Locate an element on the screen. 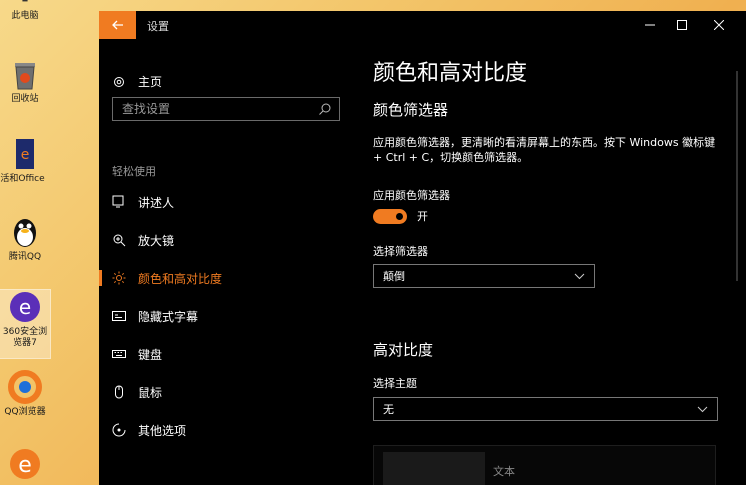 The height and width of the screenshot is (485, 746). toggle-state-label: 开 is located at coordinates (422, 216).